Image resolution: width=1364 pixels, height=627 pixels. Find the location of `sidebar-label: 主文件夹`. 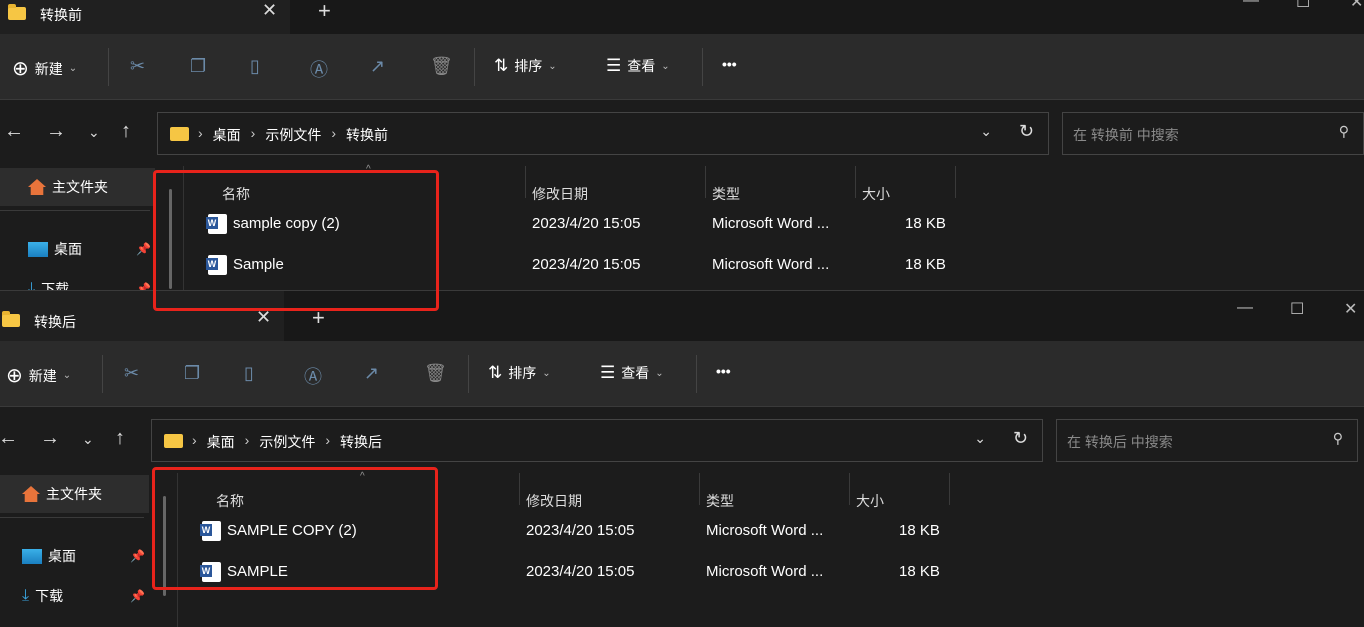

sidebar-label: 主文件夹 is located at coordinates (80, 187).